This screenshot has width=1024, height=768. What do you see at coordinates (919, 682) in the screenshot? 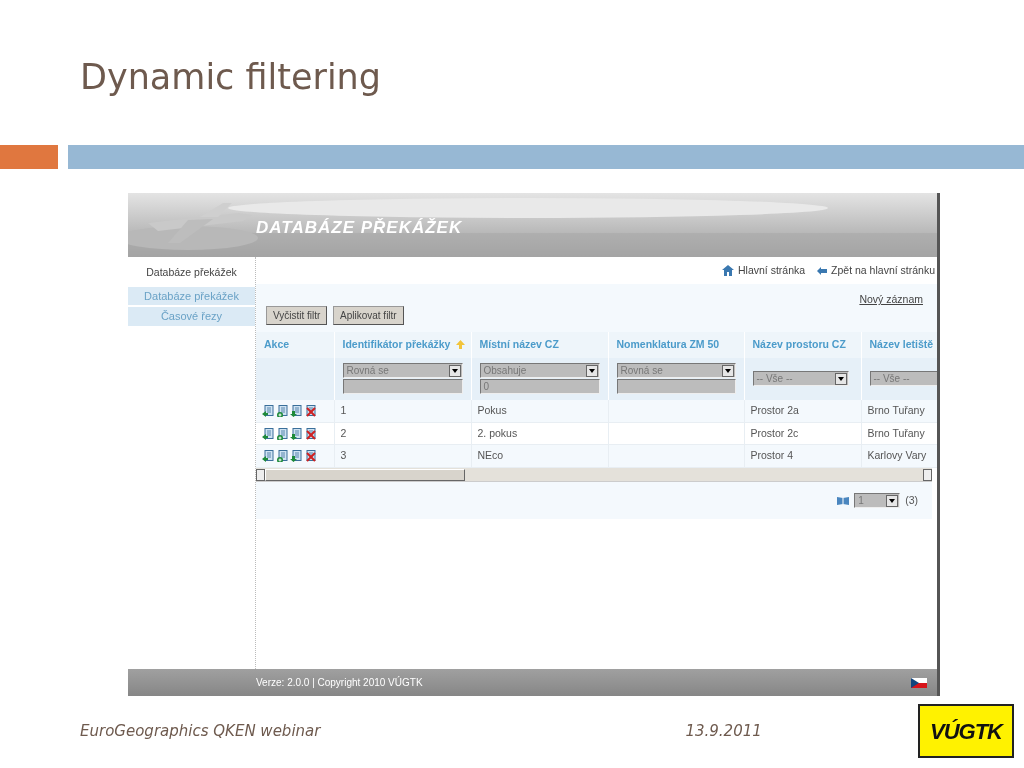
I see `flag-icon` at bounding box center [919, 682].